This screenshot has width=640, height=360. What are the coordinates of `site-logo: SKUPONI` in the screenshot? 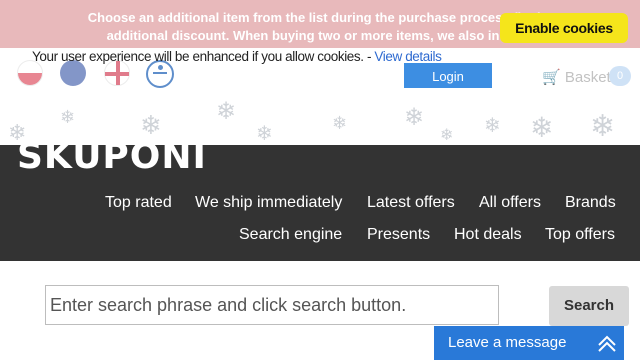 It's located at (112, 156).